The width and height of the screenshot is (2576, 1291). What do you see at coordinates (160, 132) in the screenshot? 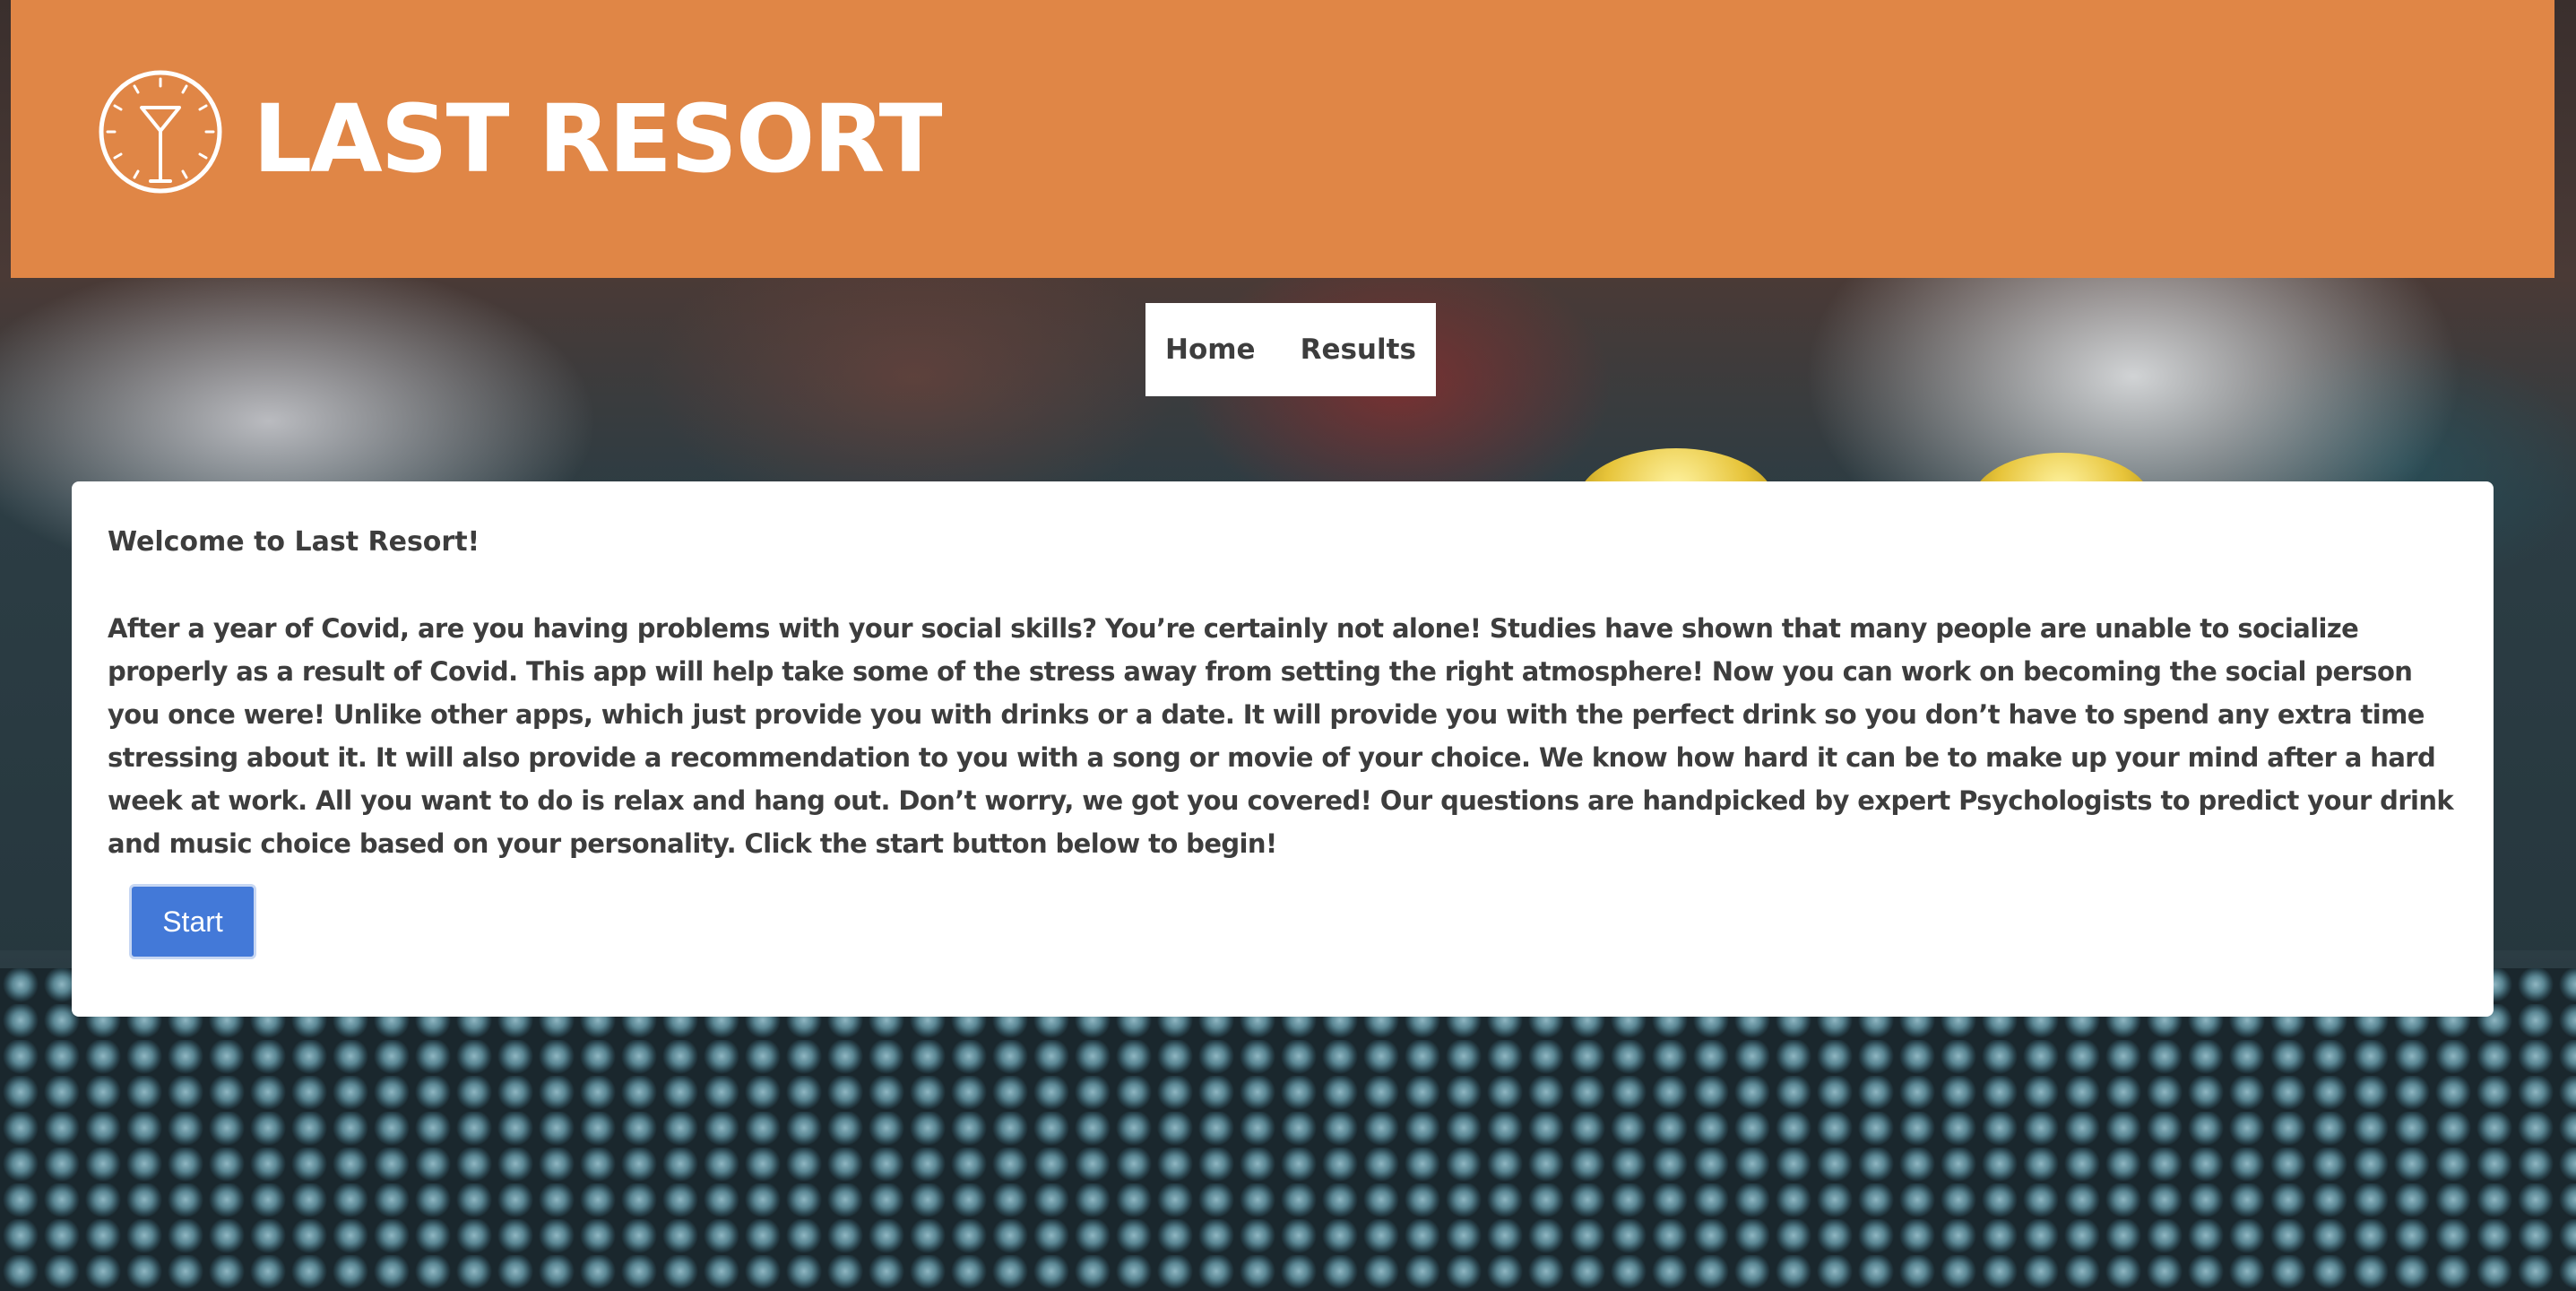
I see `cocktail-clock-icon` at bounding box center [160, 132].